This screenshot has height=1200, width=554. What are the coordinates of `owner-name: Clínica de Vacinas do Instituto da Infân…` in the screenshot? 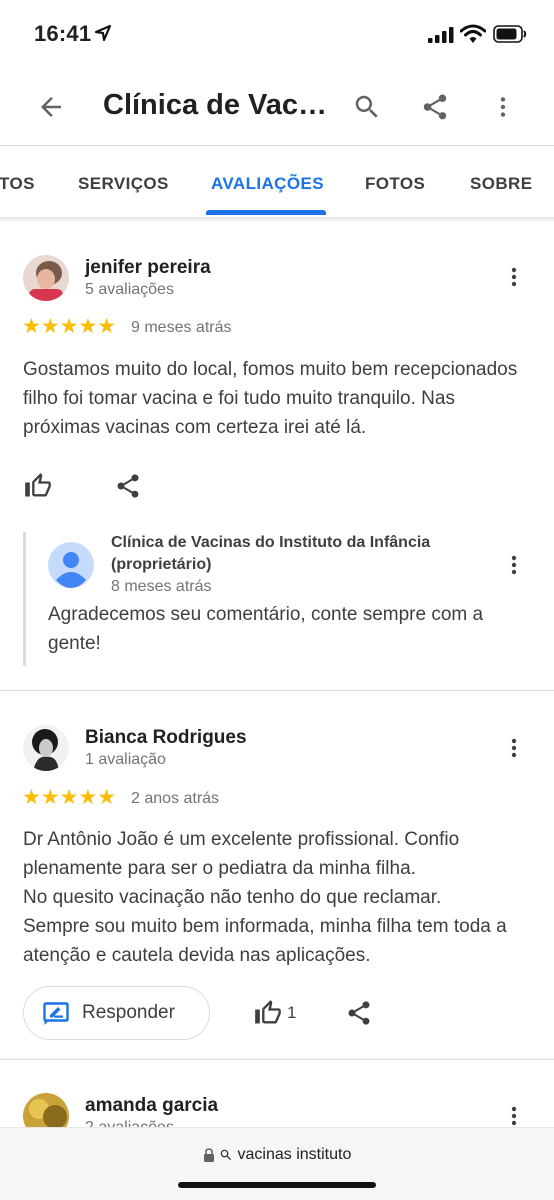 It's located at (271, 553).